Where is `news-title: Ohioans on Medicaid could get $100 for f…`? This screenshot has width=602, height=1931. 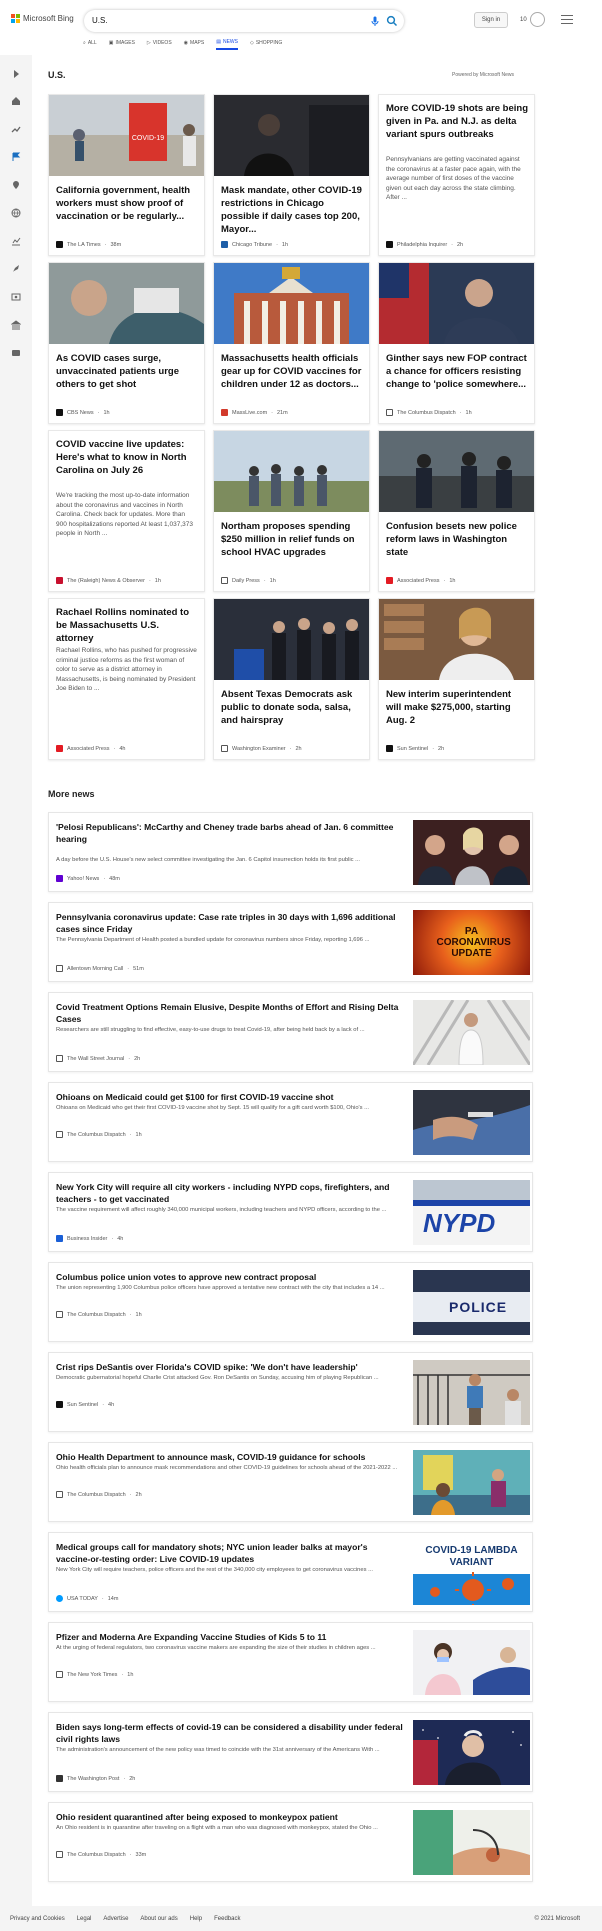
news-title: Ohioans on Medicaid could get $100 for f… is located at coordinates (229, 1098).